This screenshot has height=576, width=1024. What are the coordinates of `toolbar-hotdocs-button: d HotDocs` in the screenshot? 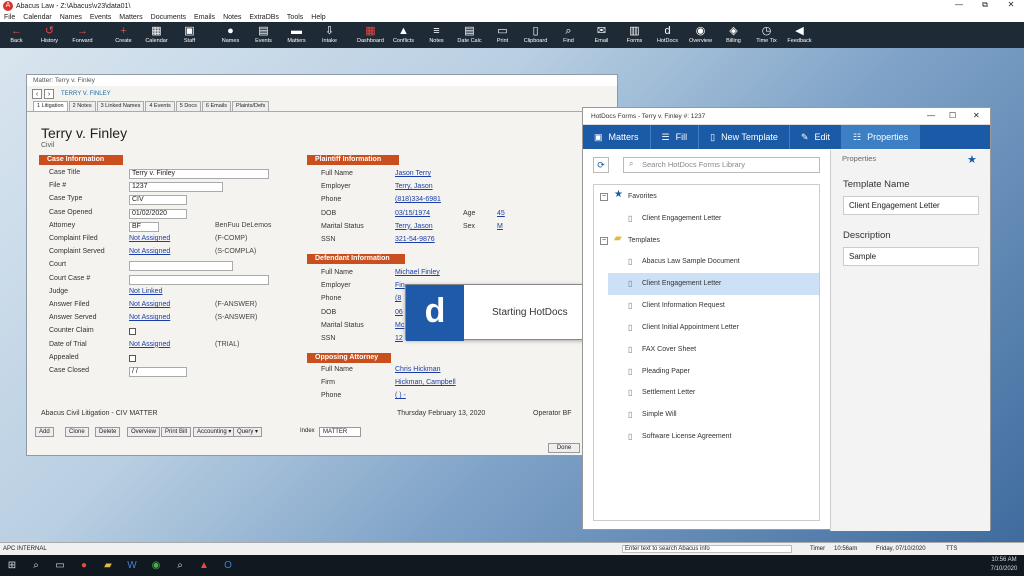 It's located at (667, 35).